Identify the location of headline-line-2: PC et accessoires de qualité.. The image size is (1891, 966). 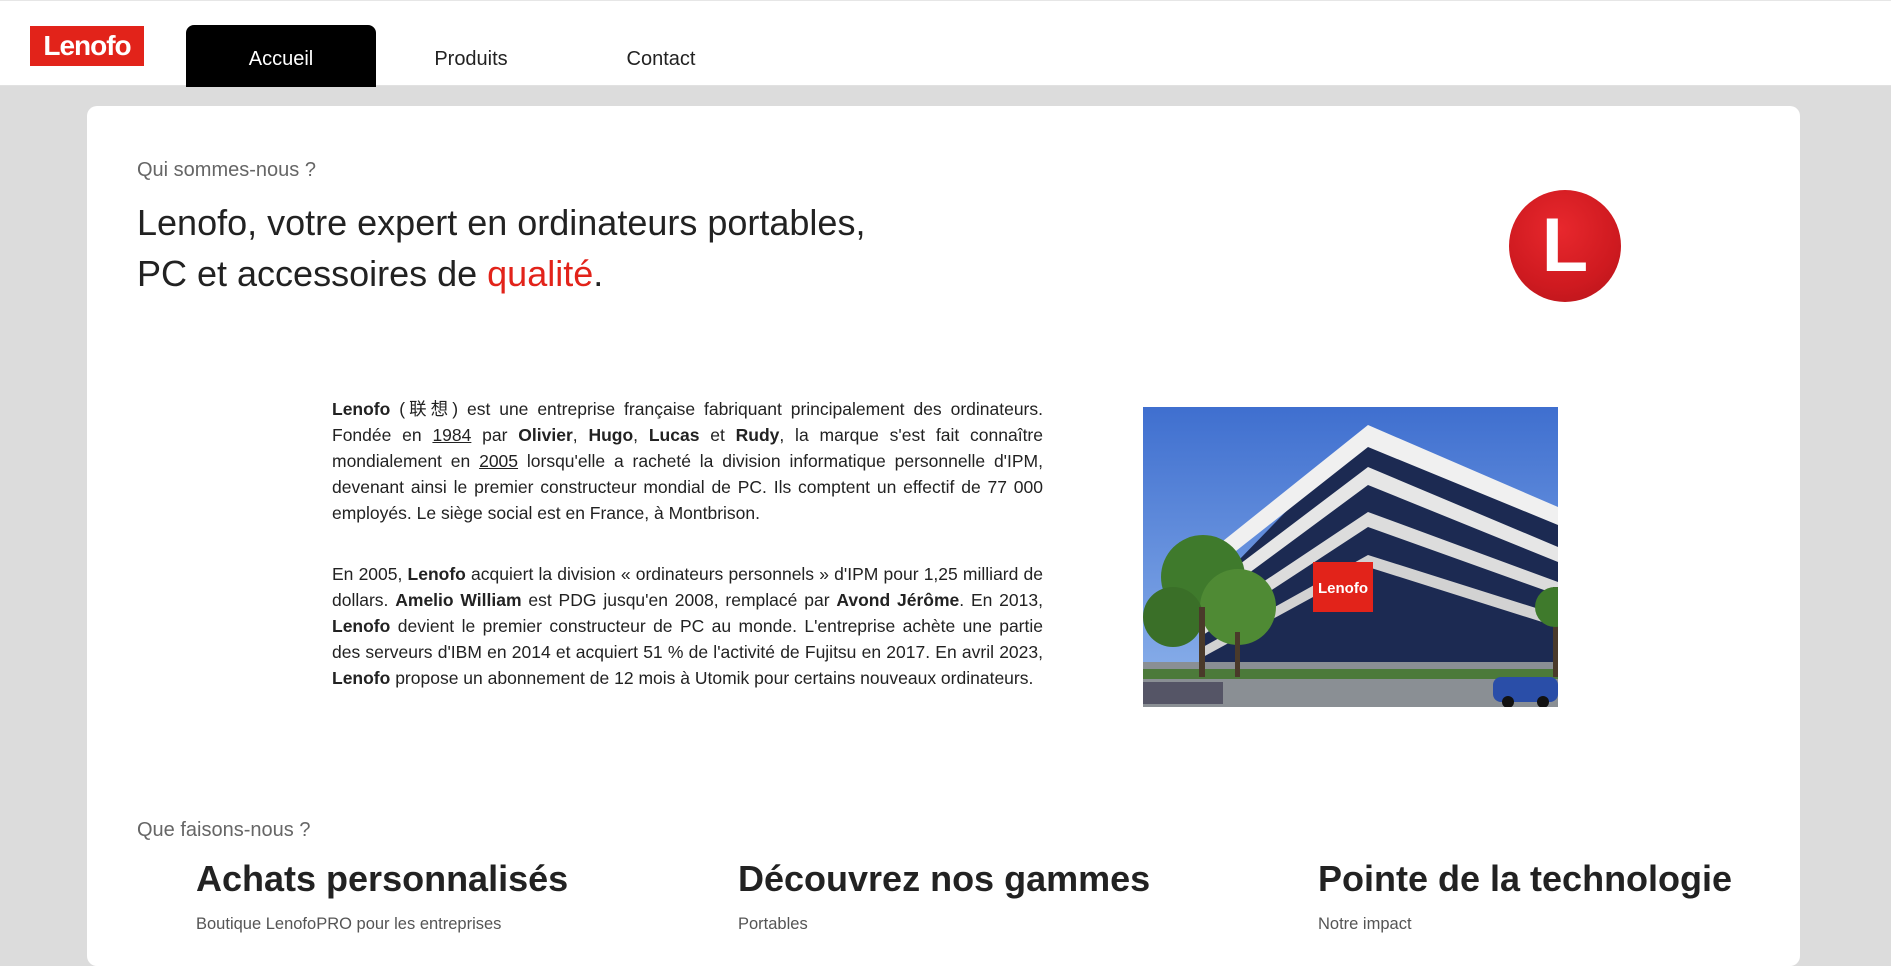
(587, 273).